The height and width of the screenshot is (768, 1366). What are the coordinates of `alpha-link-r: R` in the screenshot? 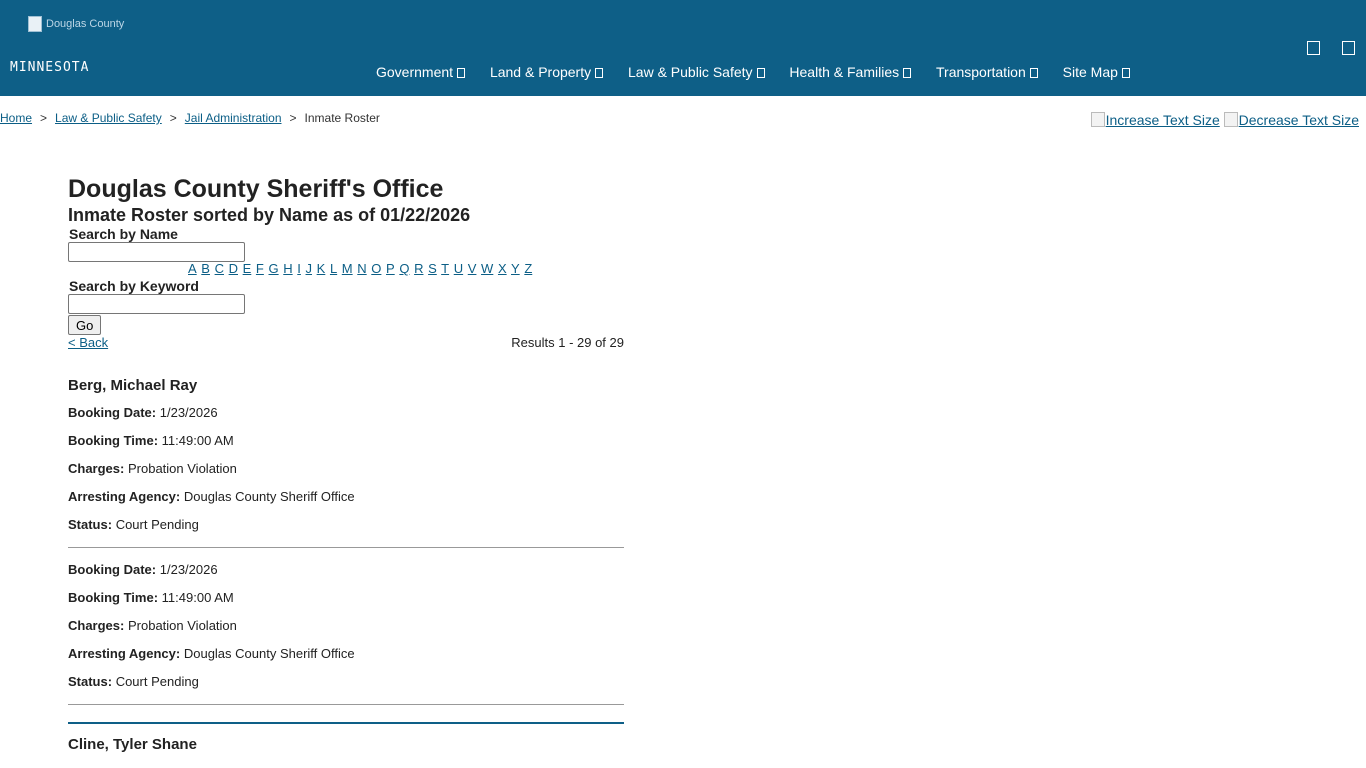 It's located at (418, 268).